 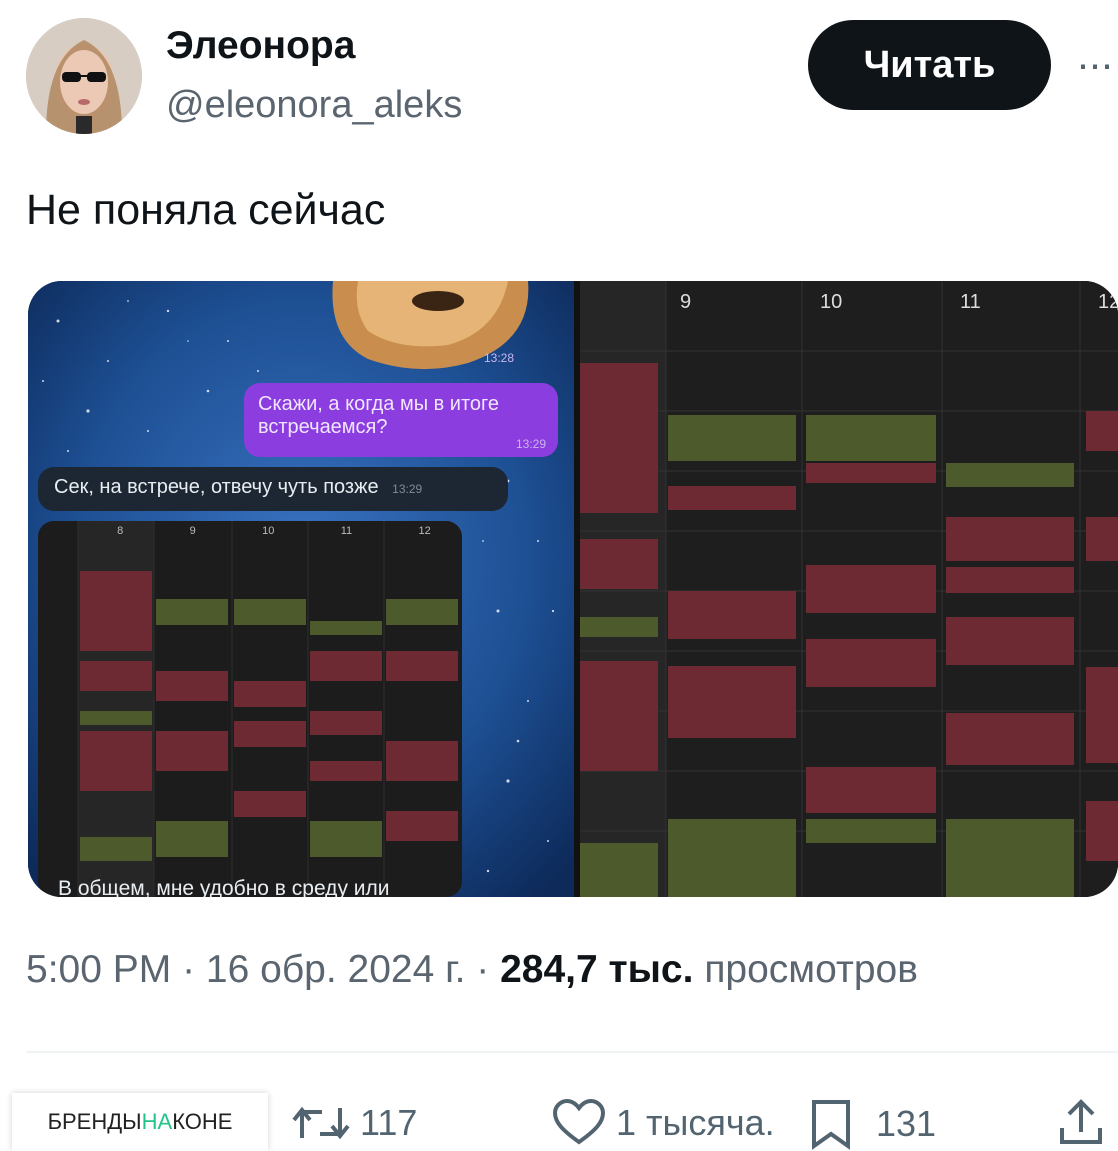 I want to click on retweet-icon, so click(x=321, y=1123).